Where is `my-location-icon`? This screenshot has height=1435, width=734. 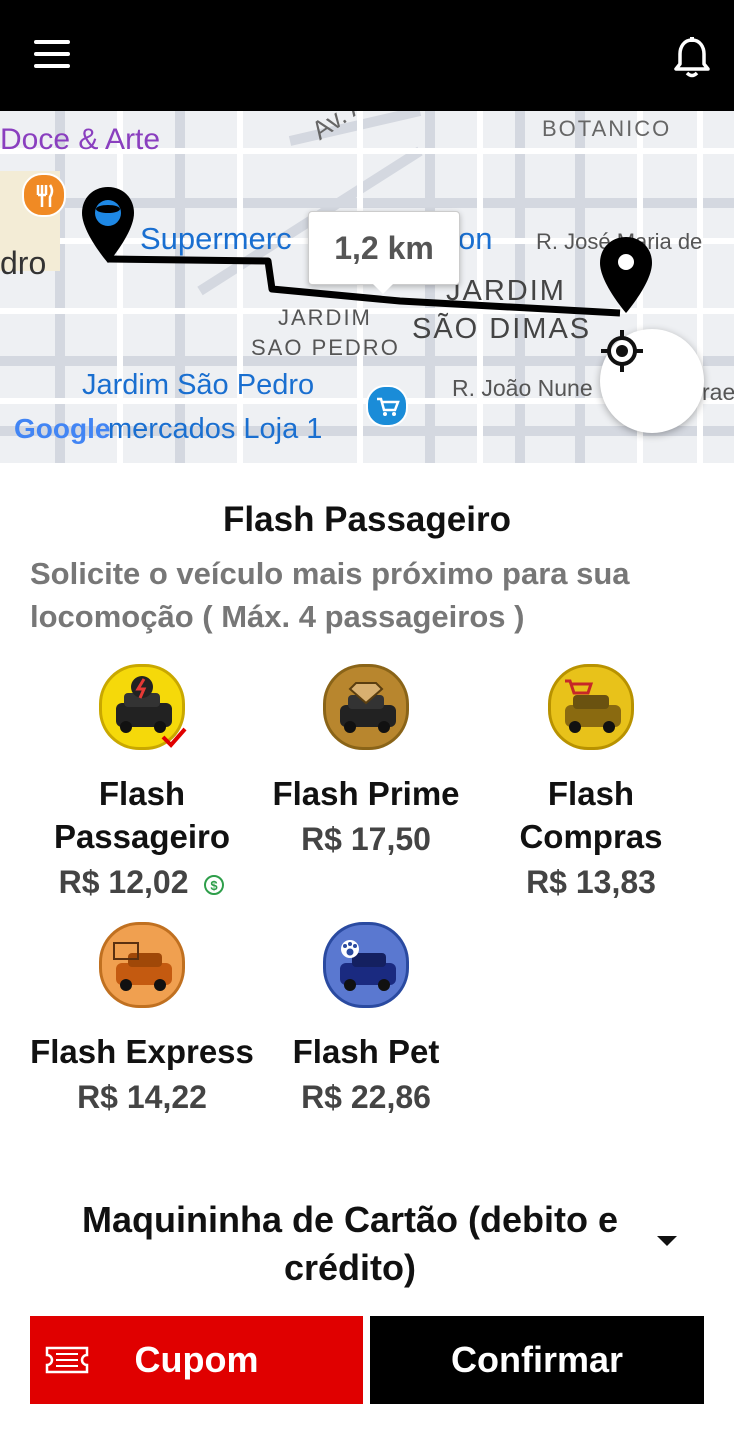
my-location-icon is located at coordinates (622, 351).